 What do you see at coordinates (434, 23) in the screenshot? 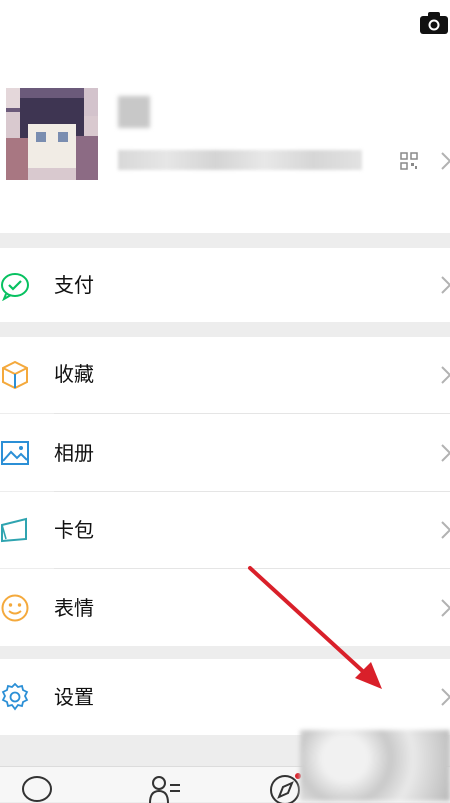
I see `camera-icon` at bounding box center [434, 23].